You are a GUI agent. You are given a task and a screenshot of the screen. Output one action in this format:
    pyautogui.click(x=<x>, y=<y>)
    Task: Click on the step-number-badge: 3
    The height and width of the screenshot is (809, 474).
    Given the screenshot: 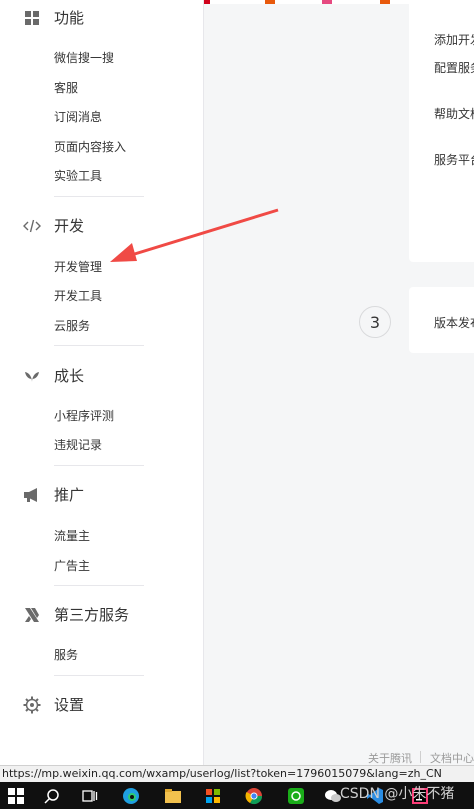 What is the action you would take?
    pyautogui.click(x=375, y=322)
    